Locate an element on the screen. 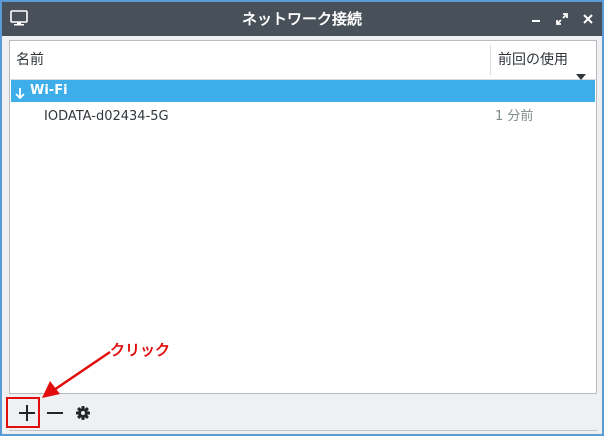 The image size is (604, 436). callout-text: クリック is located at coordinates (140, 350).